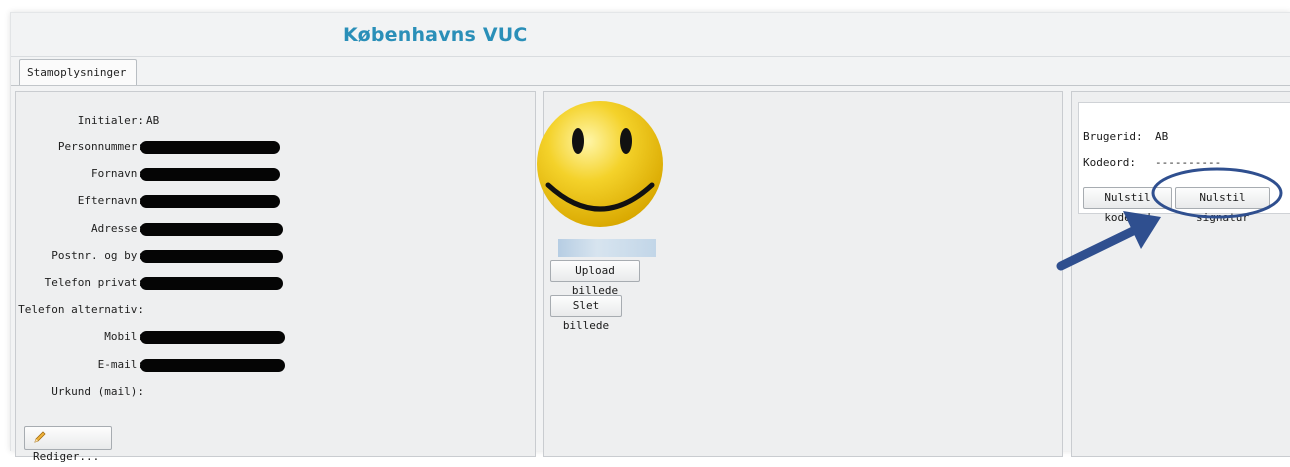  What do you see at coordinates (110, 200) in the screenshot?
I see `field-label: Efternavn:` at bounding box center [110, 200].